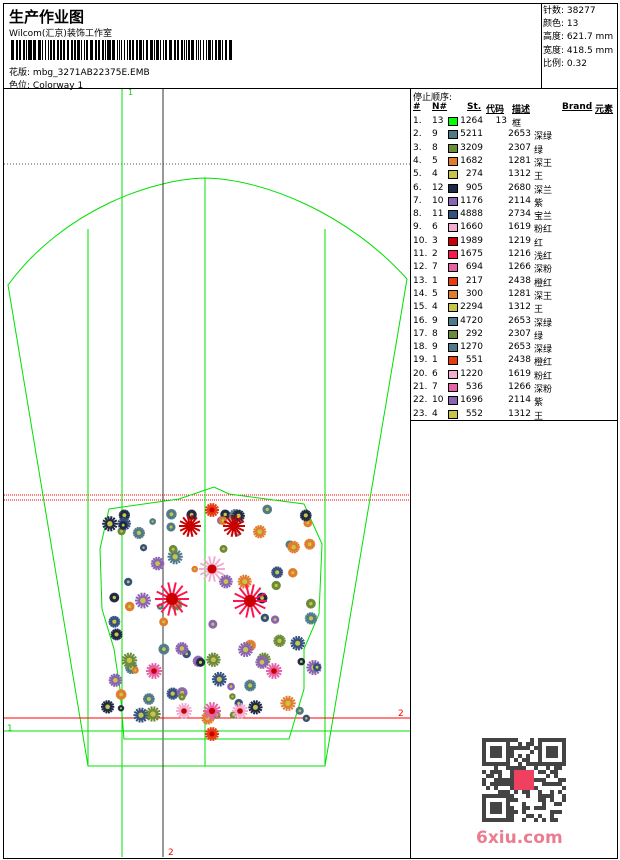  Describe the element at coordinates (474, 333) in the screenshot. I see `row-stitches: 292` at that location.